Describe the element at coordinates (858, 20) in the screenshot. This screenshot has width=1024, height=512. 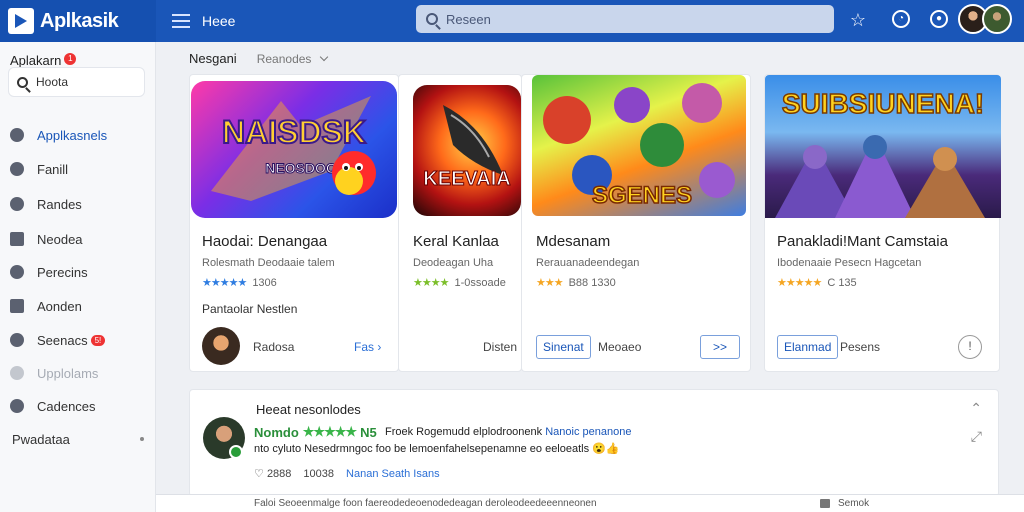
I see `star-icon: ☆` at that location.